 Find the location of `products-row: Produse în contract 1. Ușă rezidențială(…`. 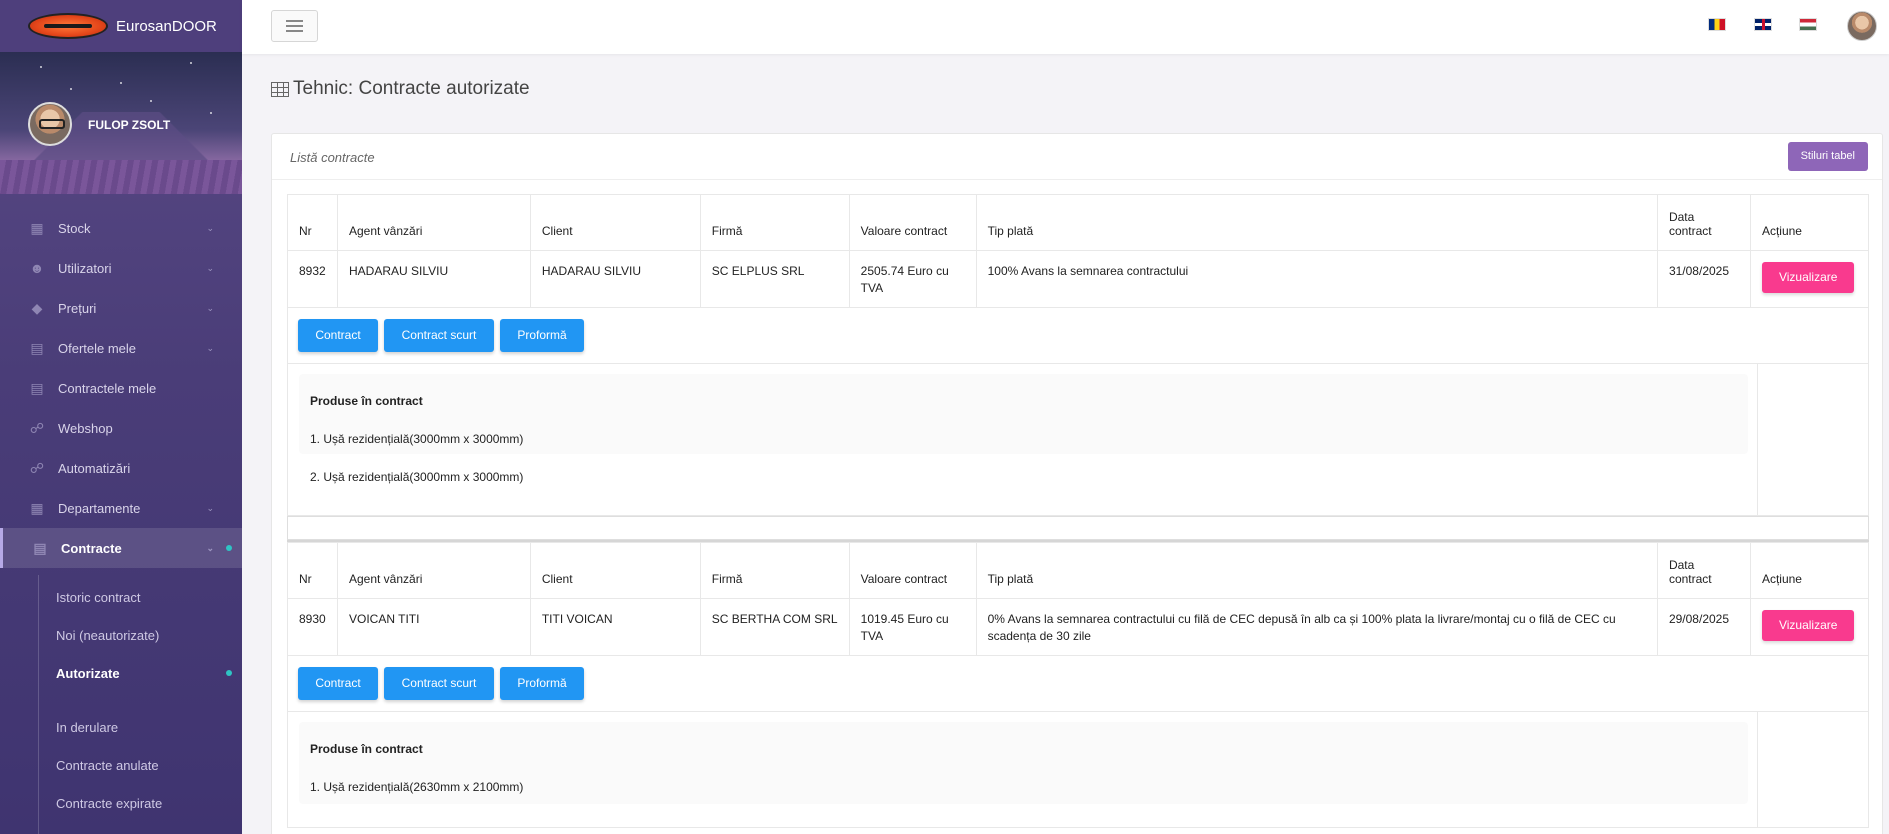

products-row: Produse în contract 1. Ușă rezidențială(… is located at coordinates (1078, 770).